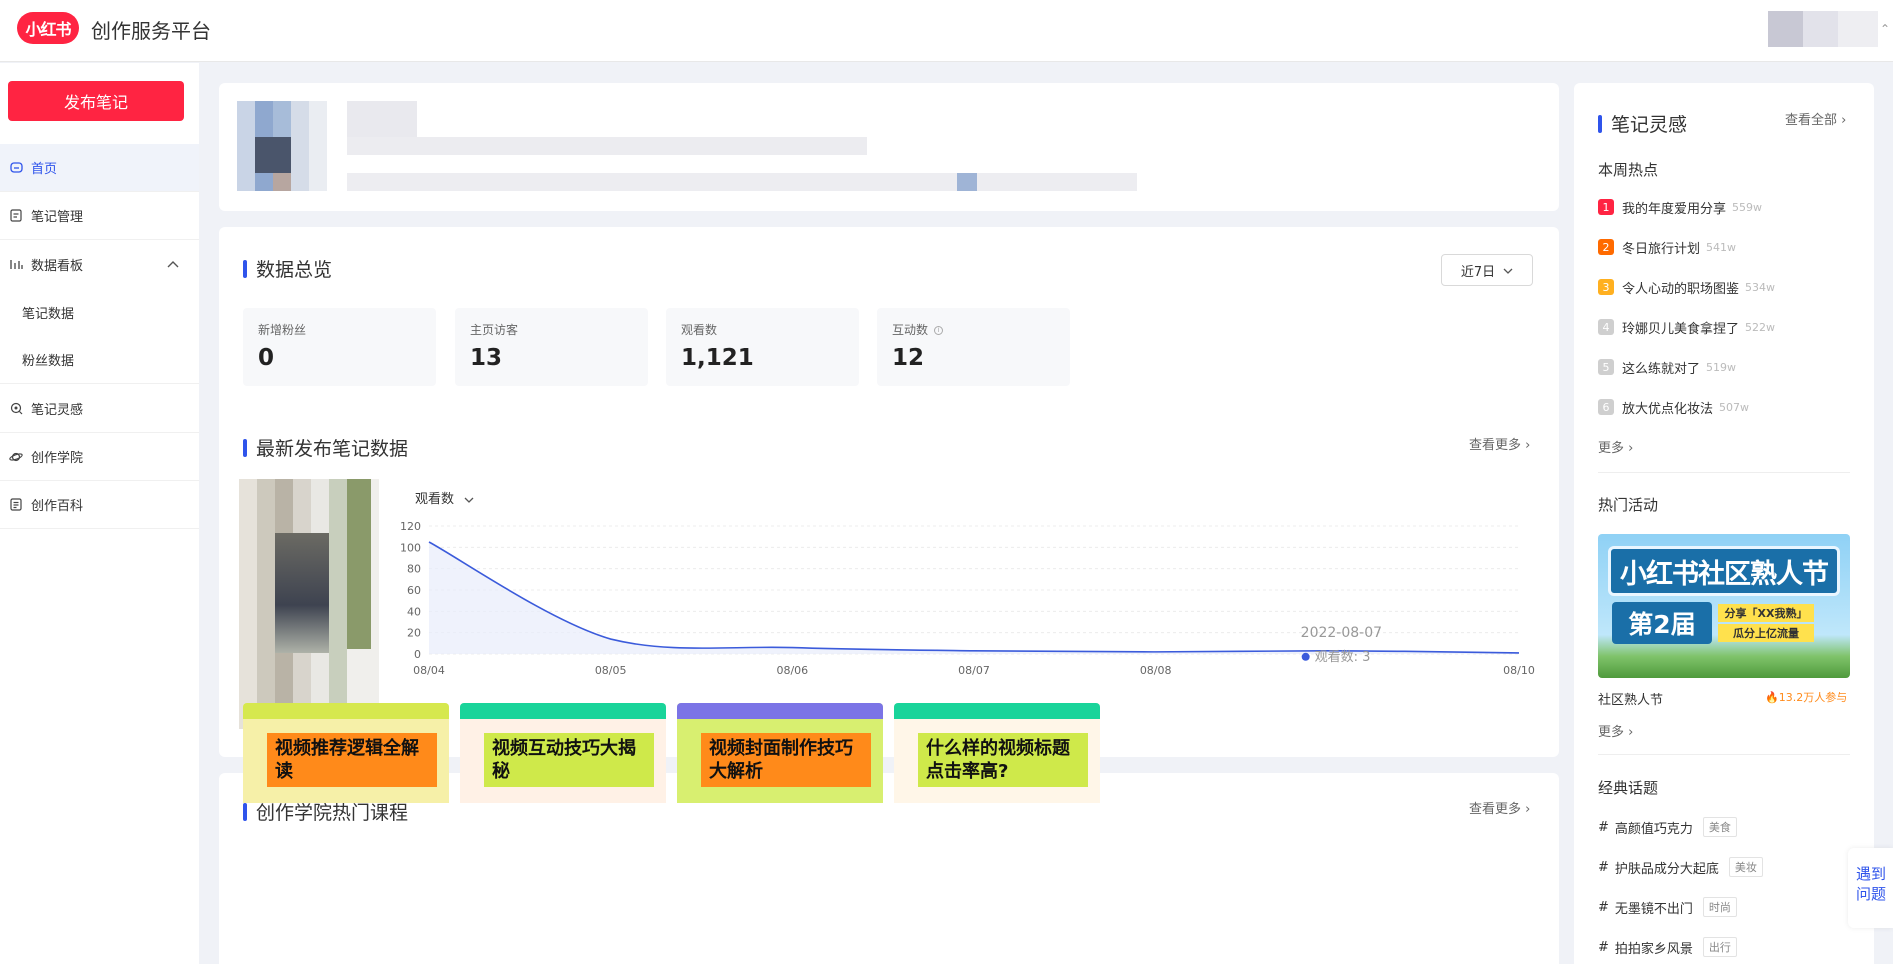 The image size is (1893, 964). I want to click on topic-tag: 美妆, so click(1745, 867).